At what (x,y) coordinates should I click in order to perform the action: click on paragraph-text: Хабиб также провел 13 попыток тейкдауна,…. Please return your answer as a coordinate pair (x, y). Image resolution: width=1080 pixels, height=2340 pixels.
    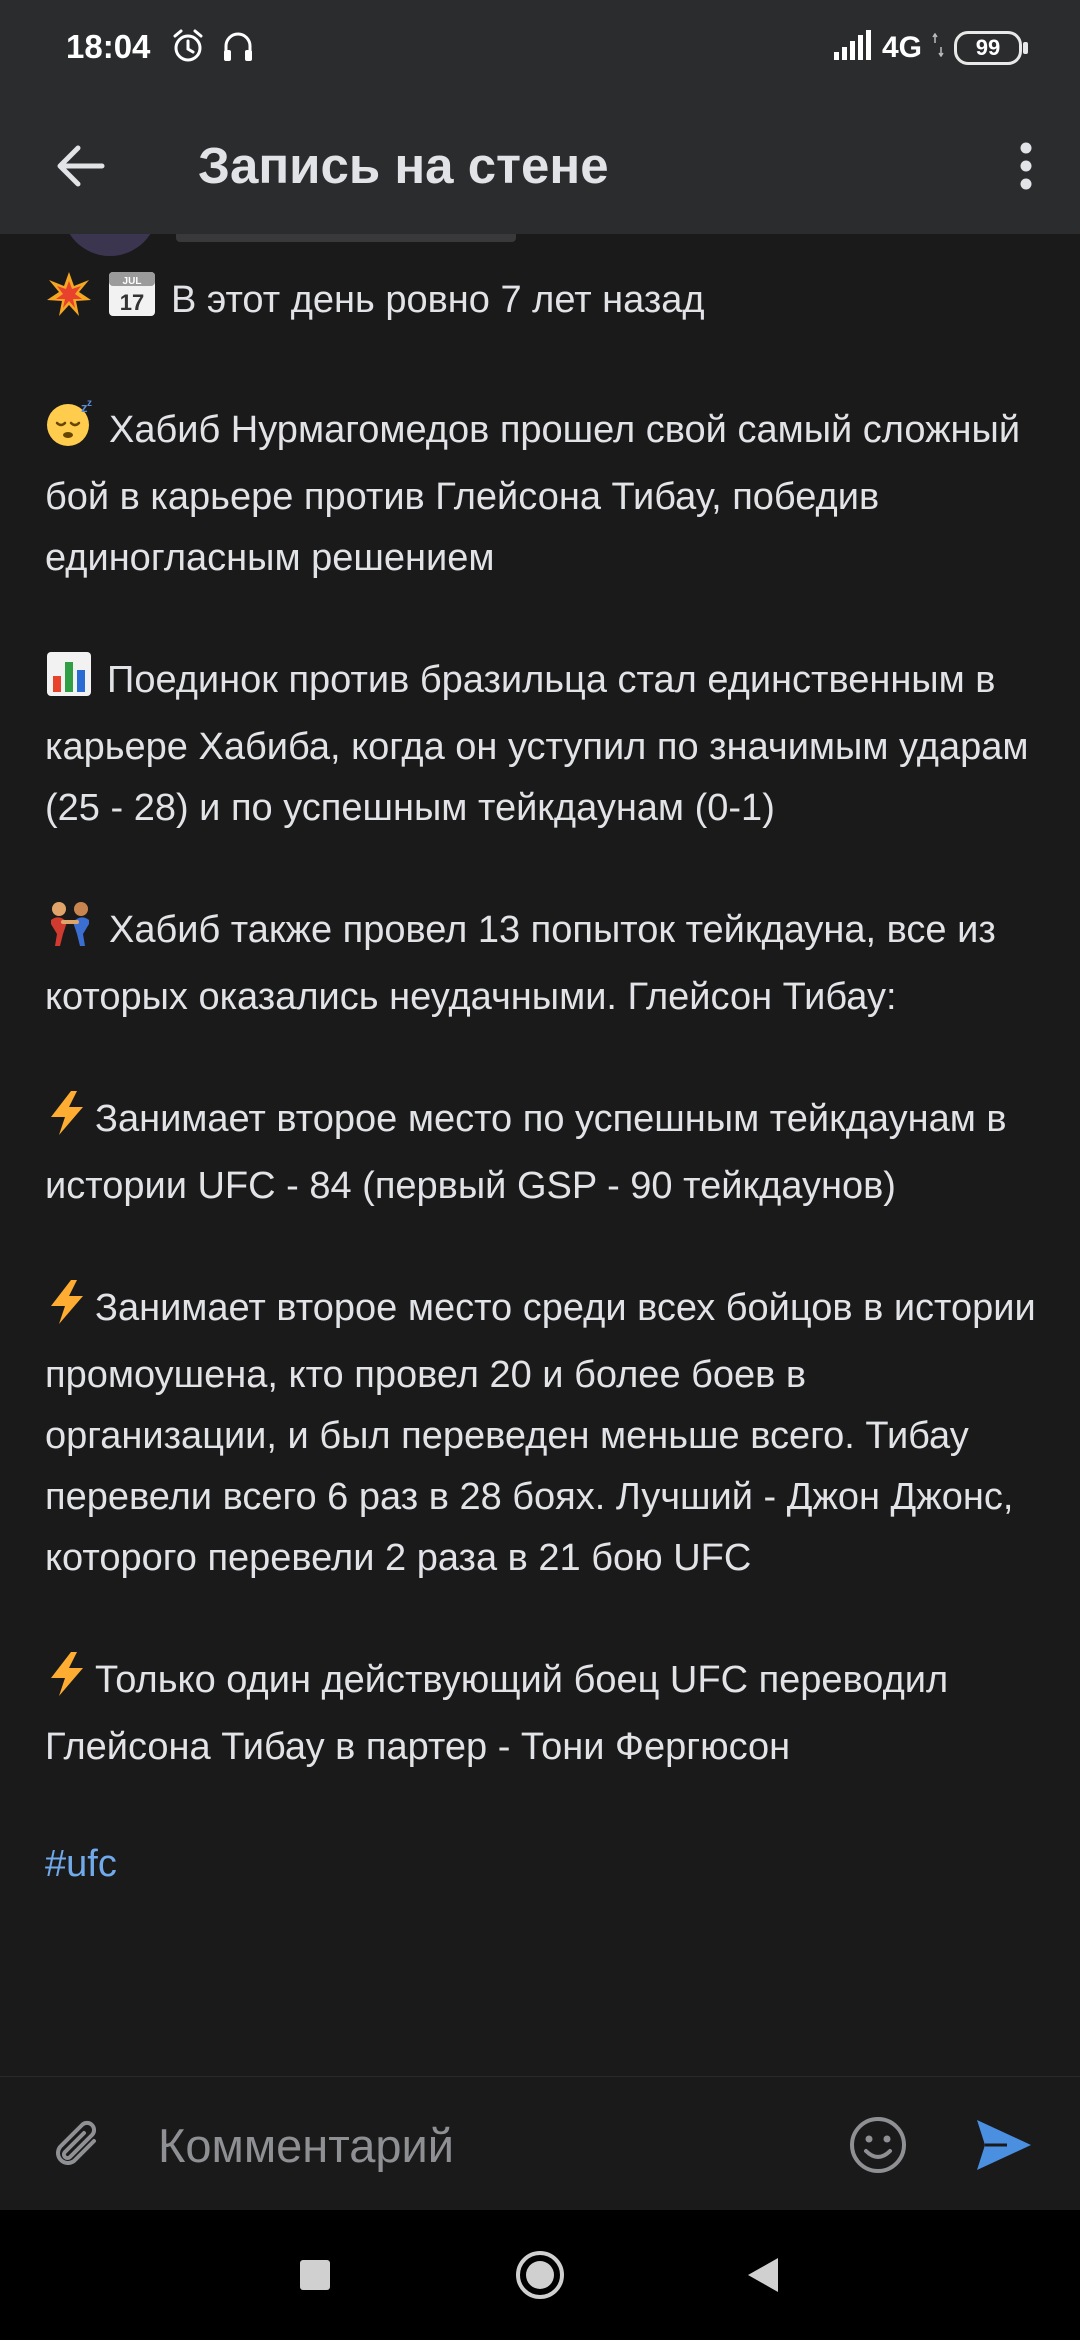
    Looking at the image, I should click on (520, 963).